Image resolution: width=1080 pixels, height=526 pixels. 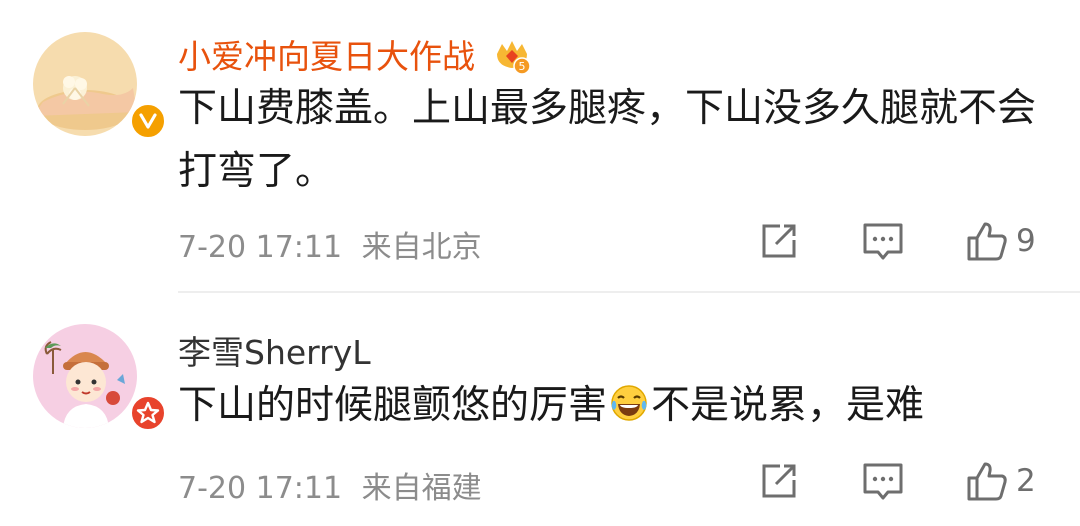 I want to click on laugh-cry-emoji-icon, so click(x=629, y=410).